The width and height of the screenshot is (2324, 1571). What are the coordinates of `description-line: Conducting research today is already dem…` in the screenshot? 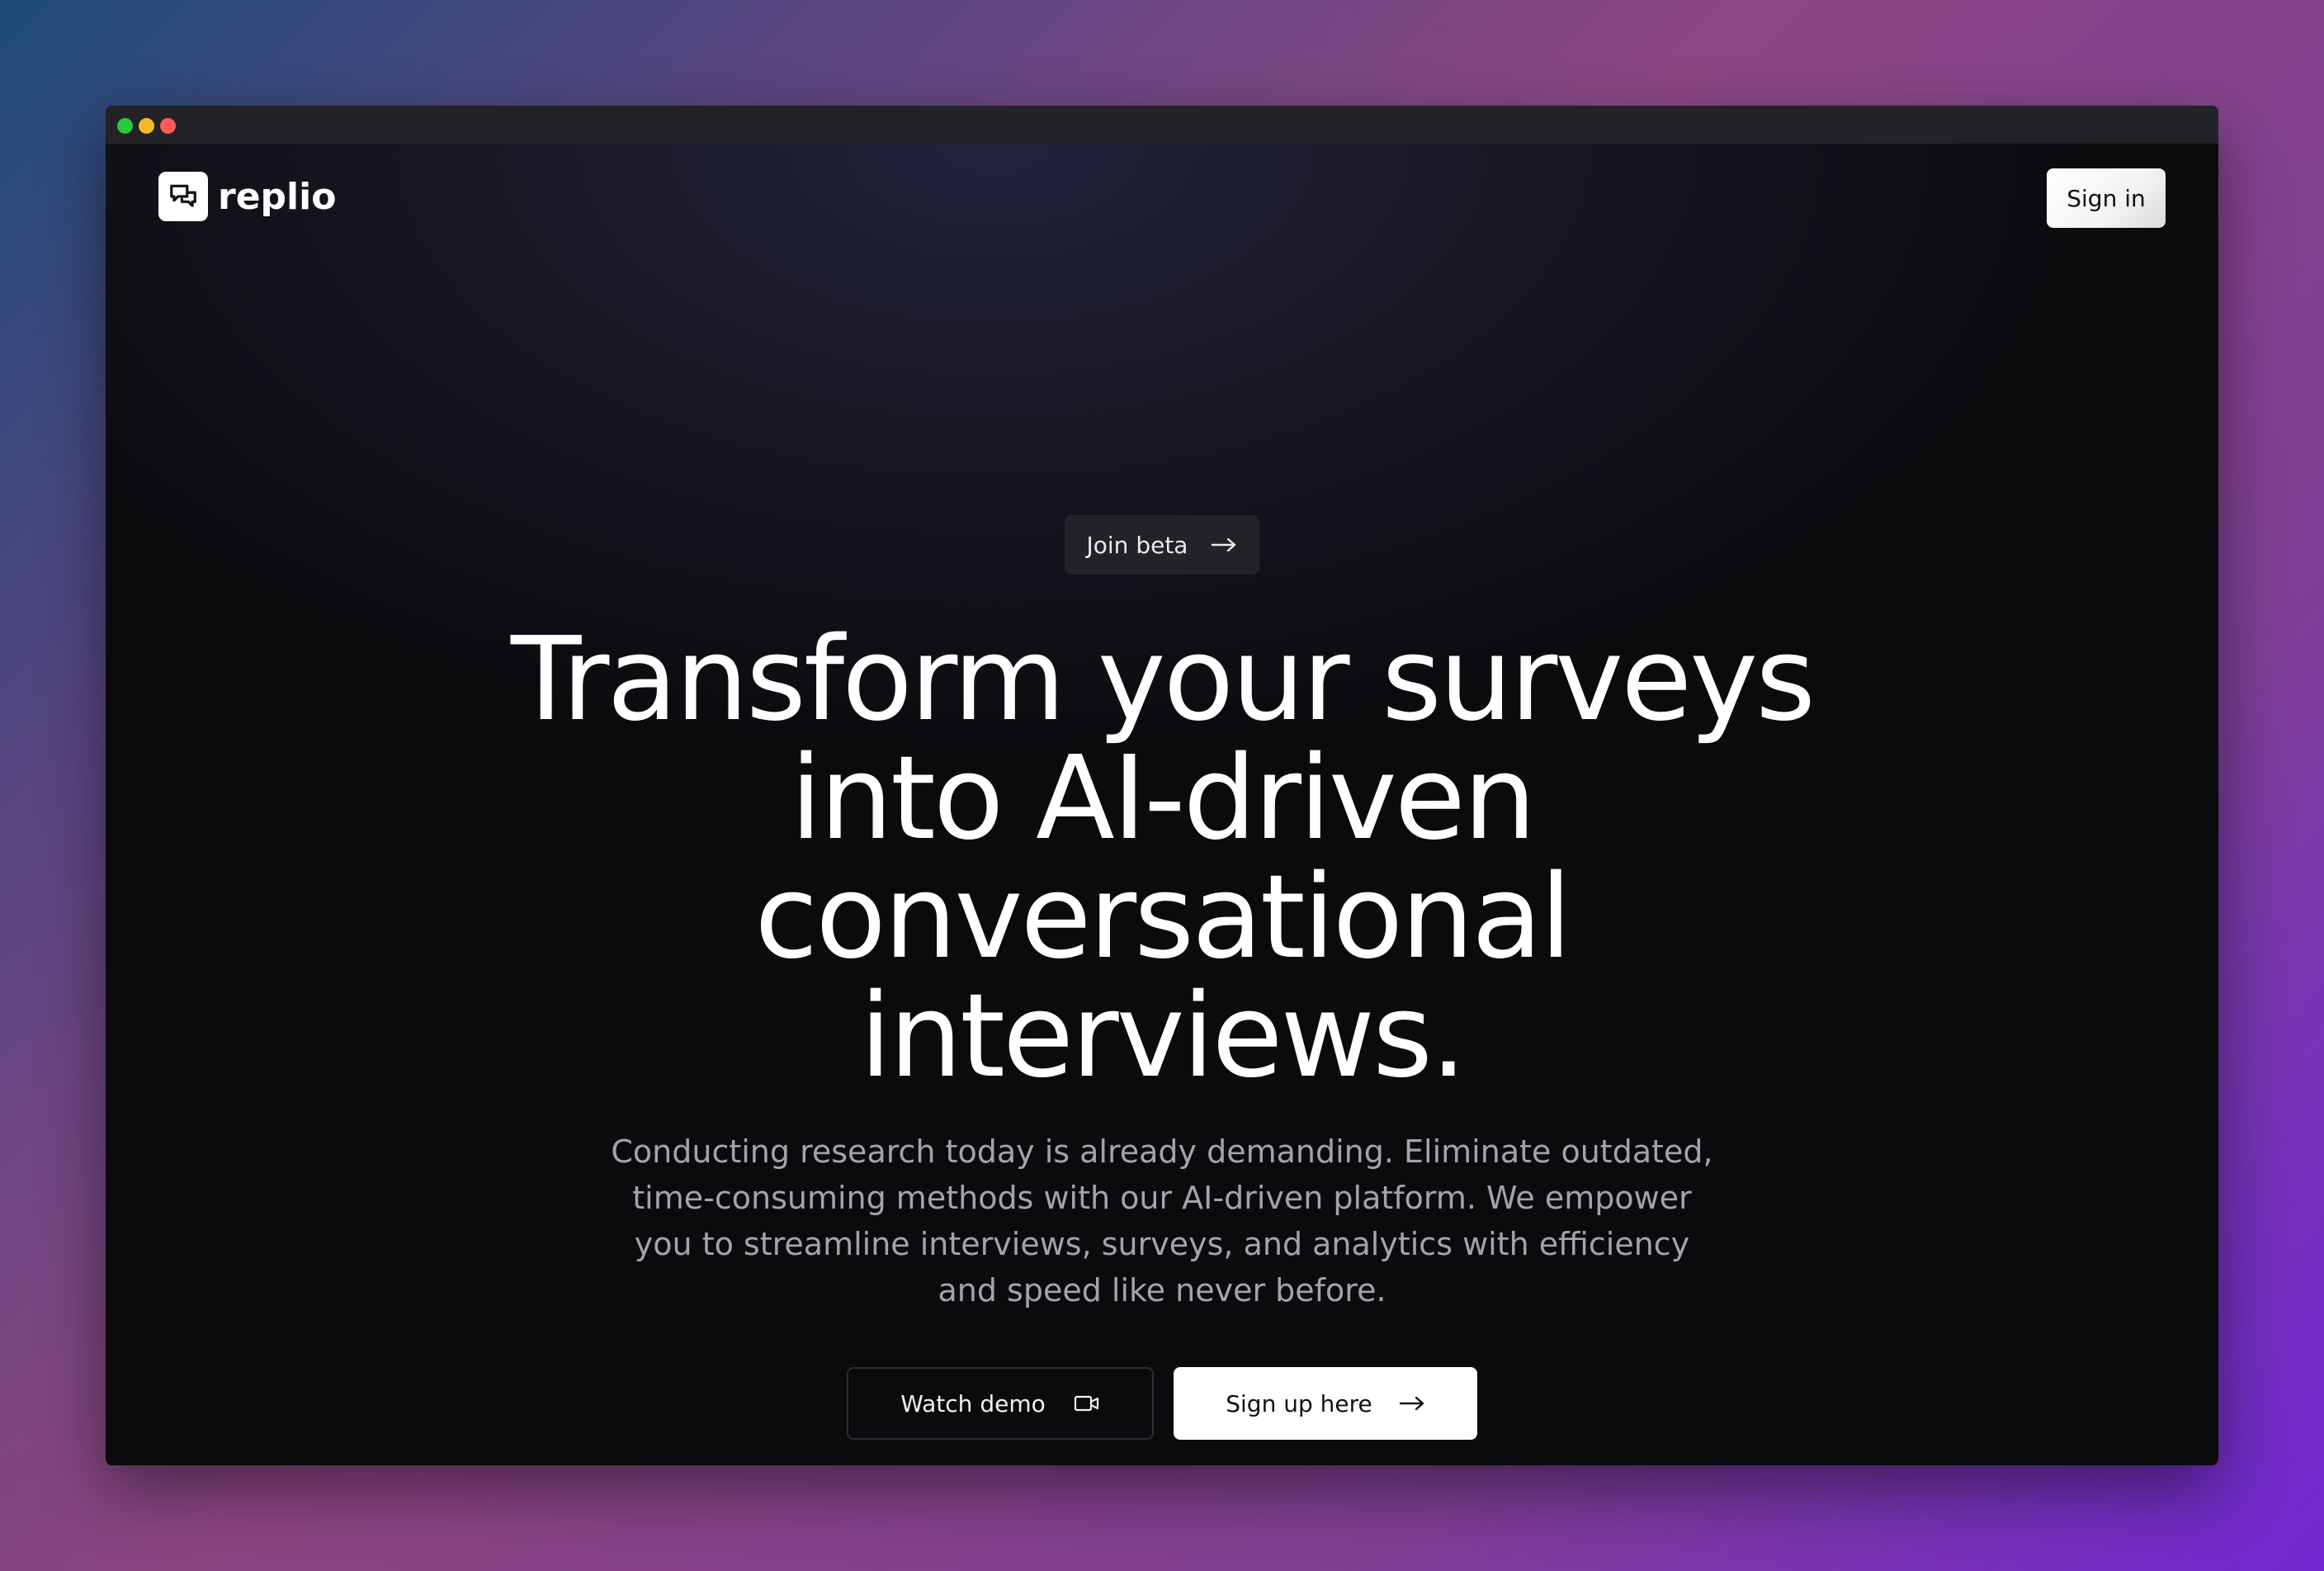 It's located at (1162, 1151).